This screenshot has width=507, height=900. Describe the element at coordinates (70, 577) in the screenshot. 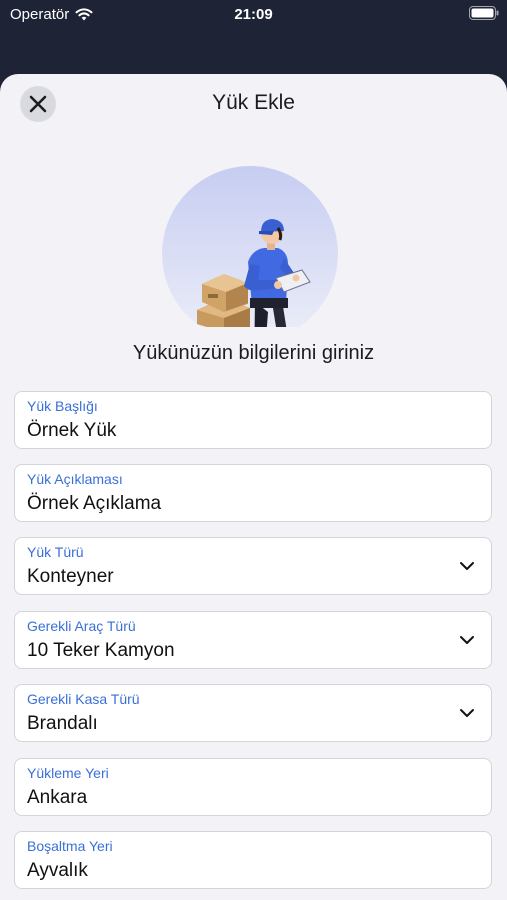

I see `load-type-value: Konteyner` at that location.